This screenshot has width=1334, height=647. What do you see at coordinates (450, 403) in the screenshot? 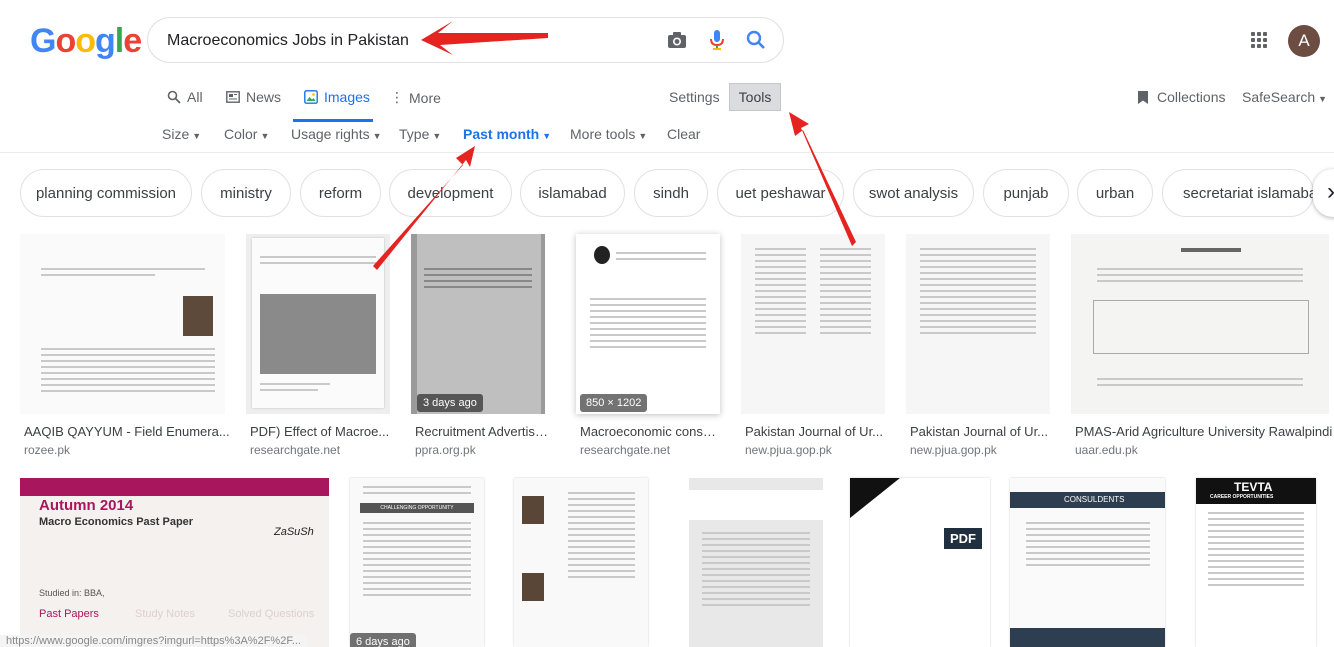
I see `age-badge: 3 days ago` at bounding box center [450, 403].